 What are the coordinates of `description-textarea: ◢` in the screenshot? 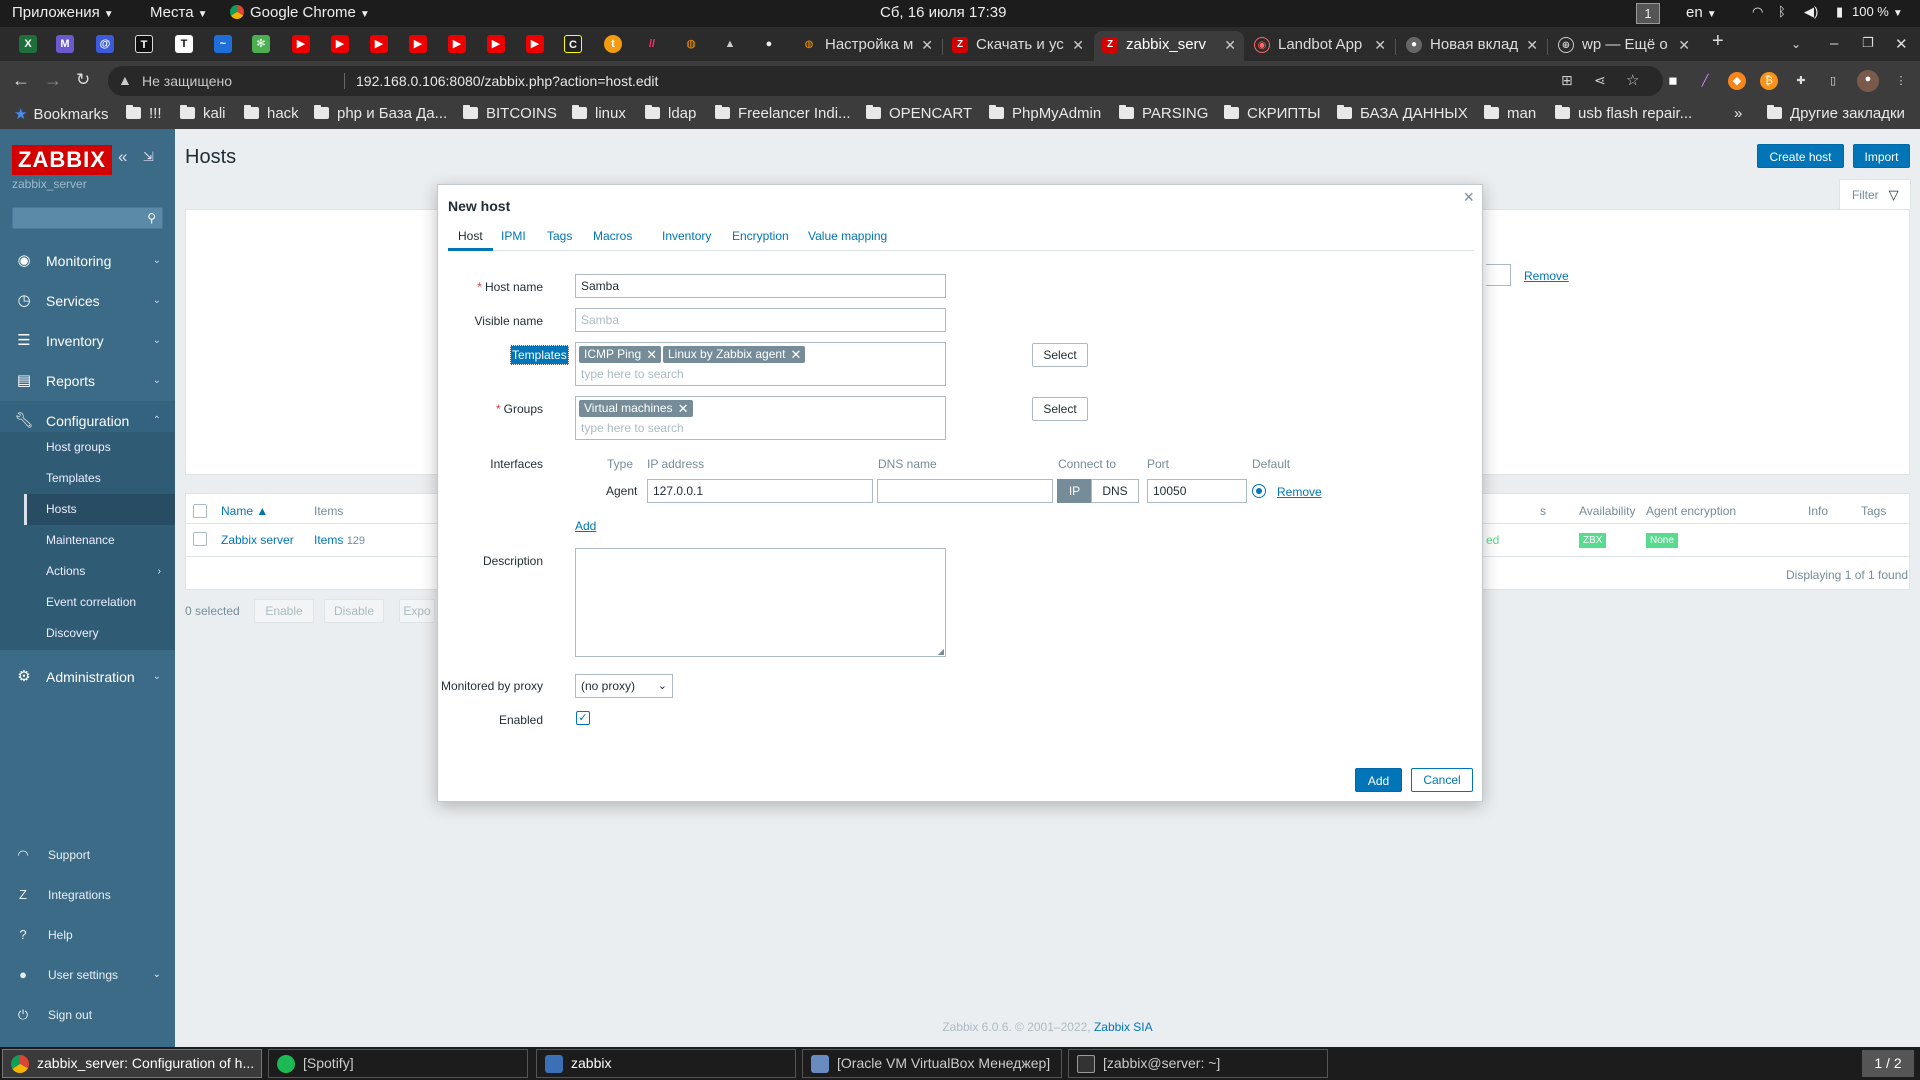 It's located at (760, 602).